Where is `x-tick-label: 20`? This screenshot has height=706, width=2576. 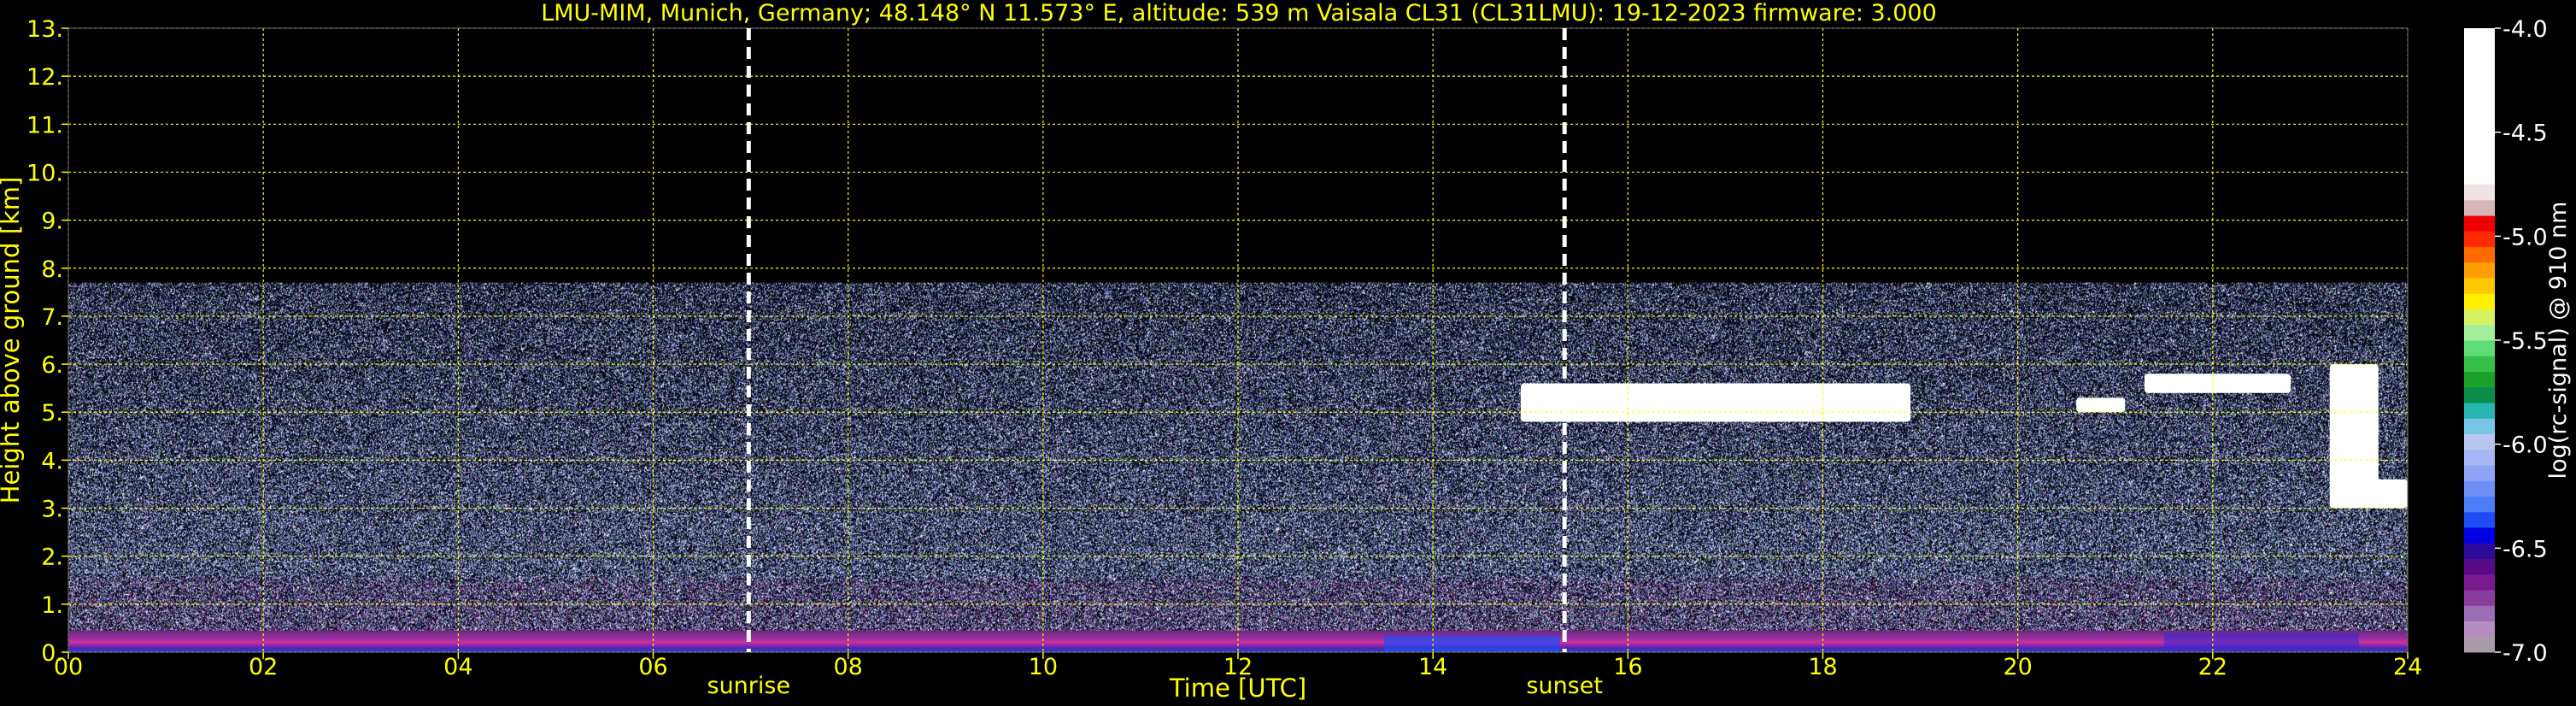
x-tick-label: 20 is located at coordinates (2017, 667).